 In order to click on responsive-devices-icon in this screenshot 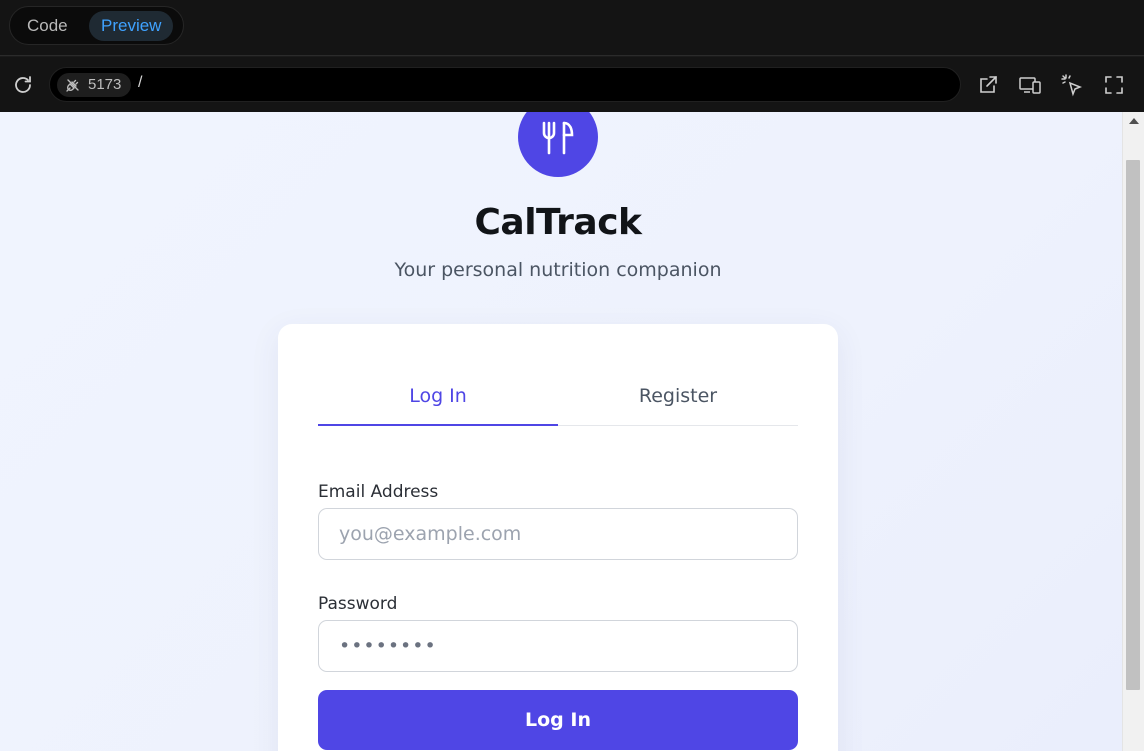, I will do `click(1030, 85)`.